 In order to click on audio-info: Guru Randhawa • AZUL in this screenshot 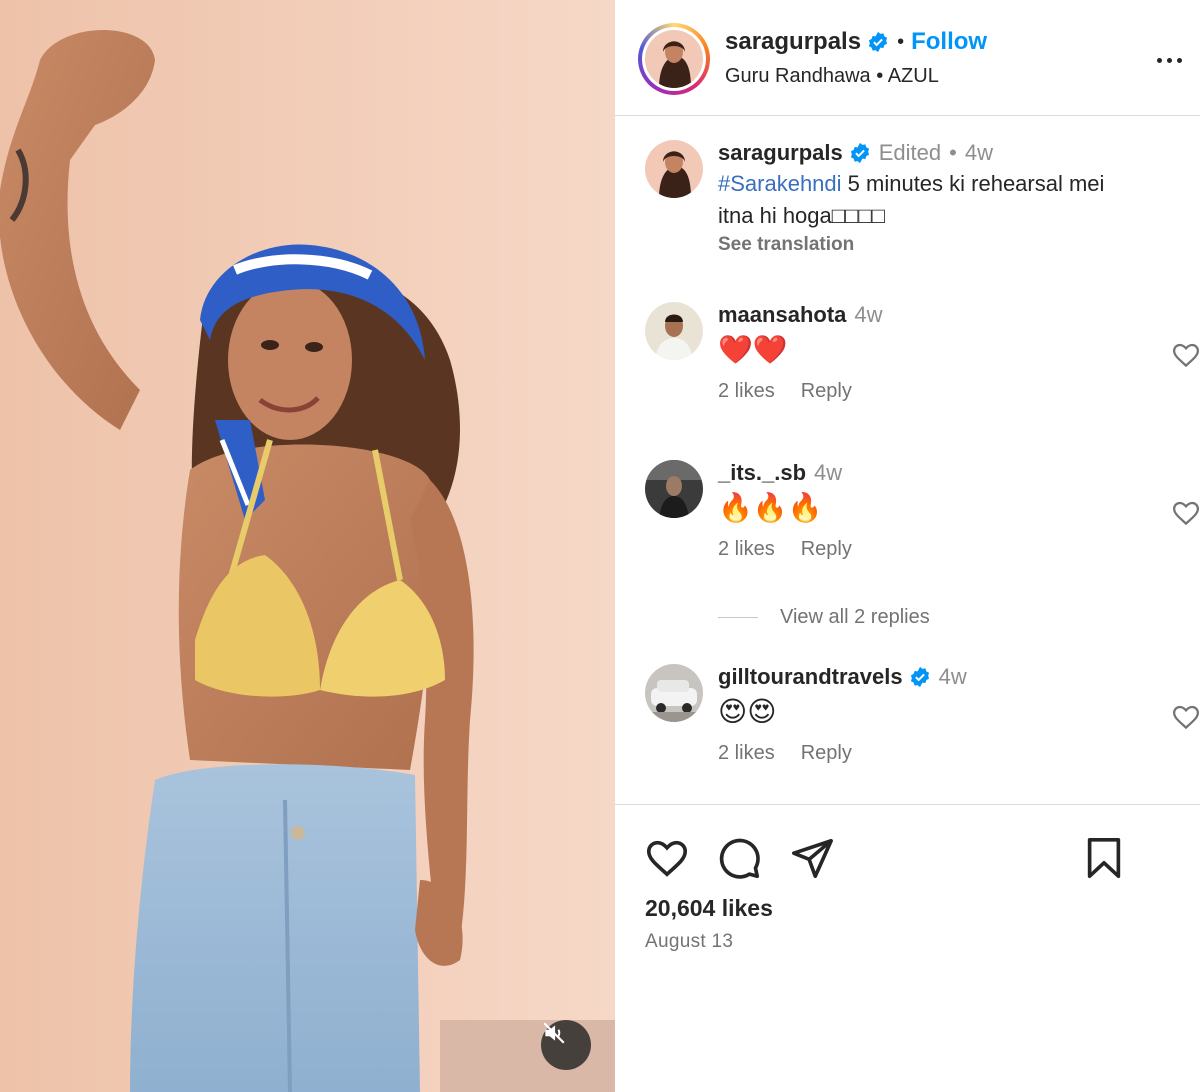, I will do `click(832, 76)`.